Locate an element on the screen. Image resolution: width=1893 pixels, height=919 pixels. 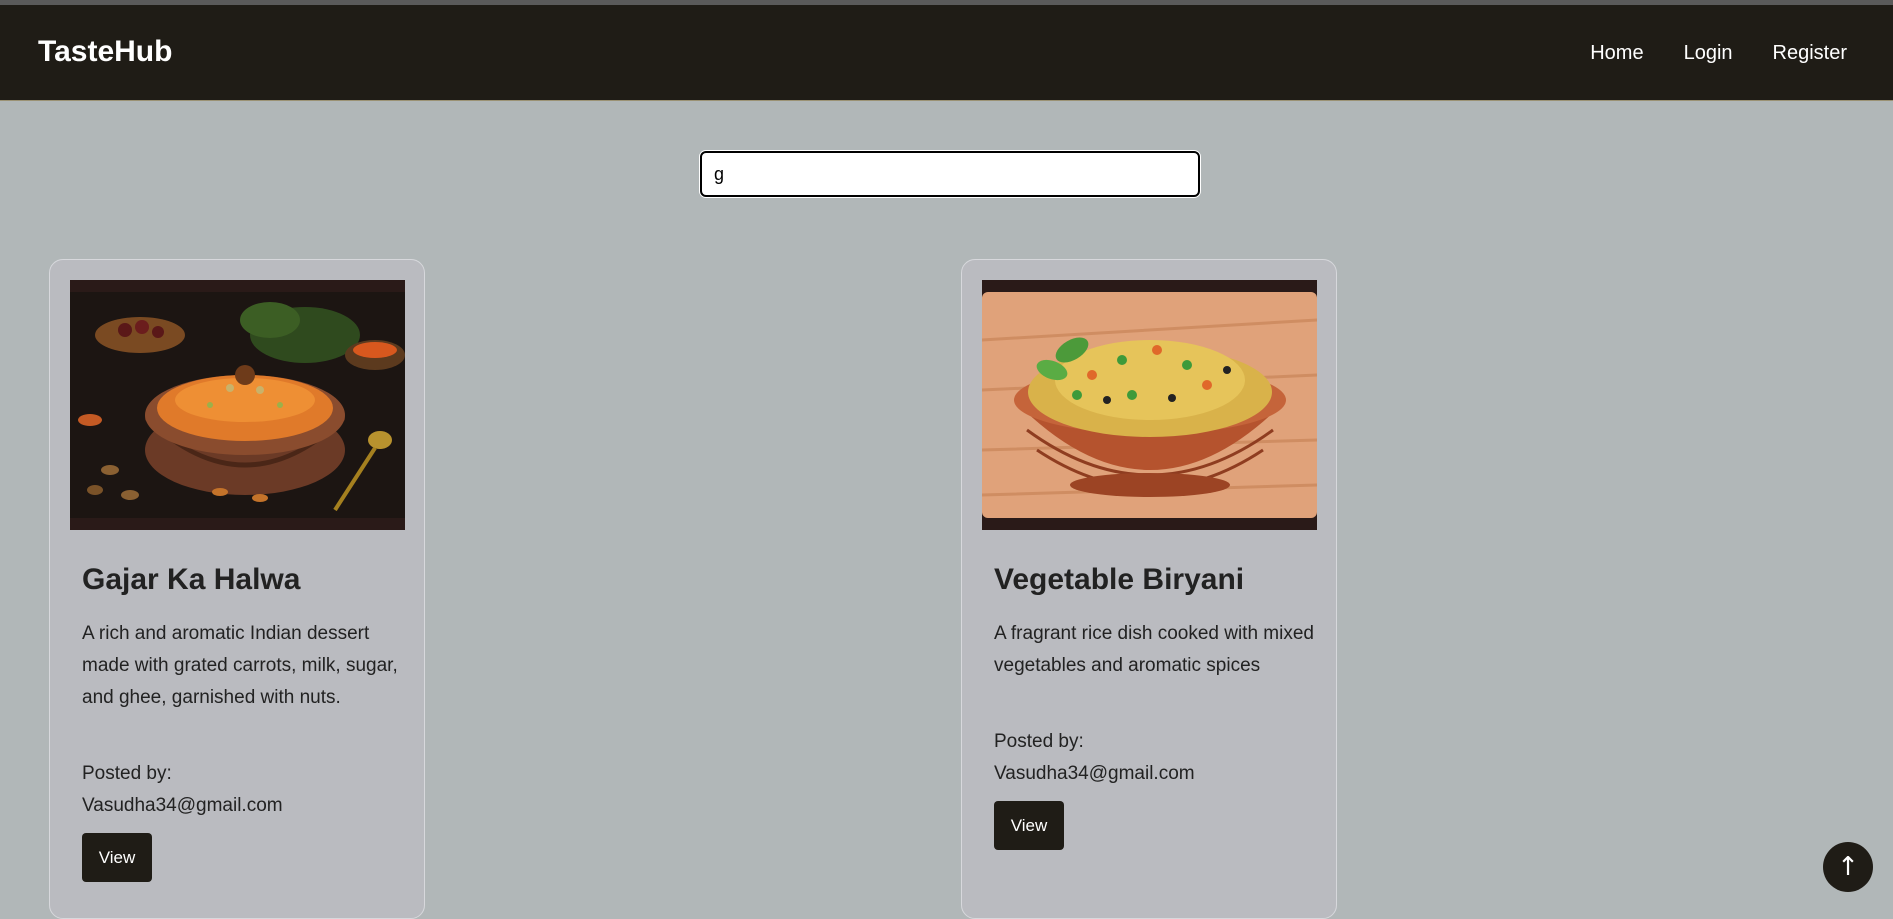
recipe-title: Vegetable Biryani is located at coordinates (1119, 579).